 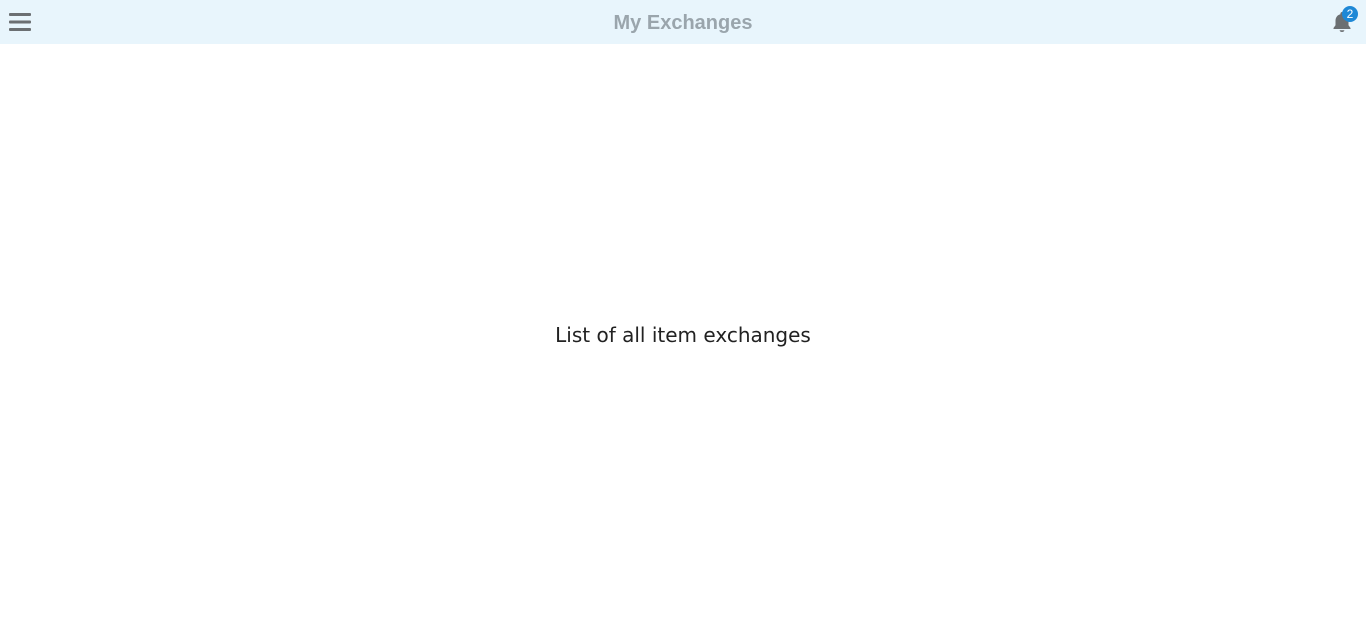 I want to click on notifications-button: 2, so click(x=1343, y=22).